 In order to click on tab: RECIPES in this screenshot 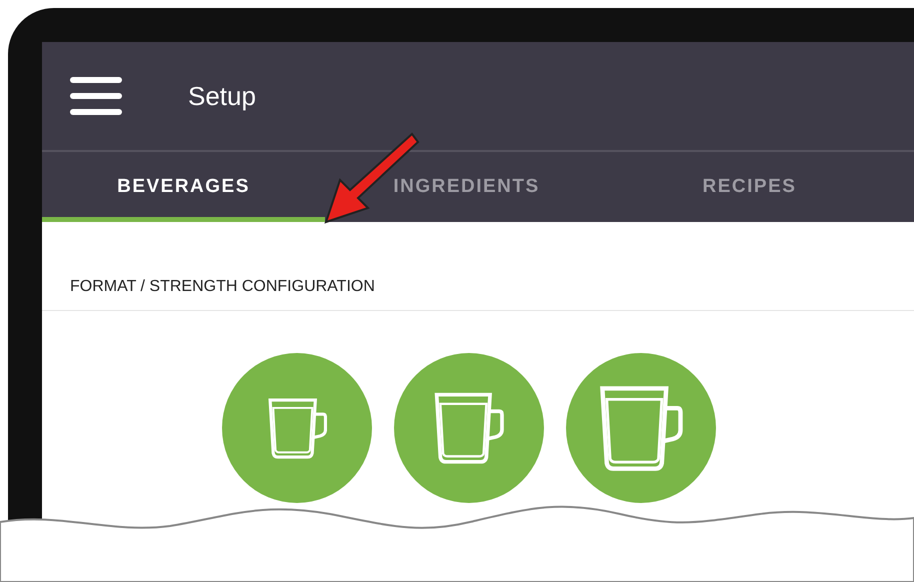, I will do `click(749, 187)`.